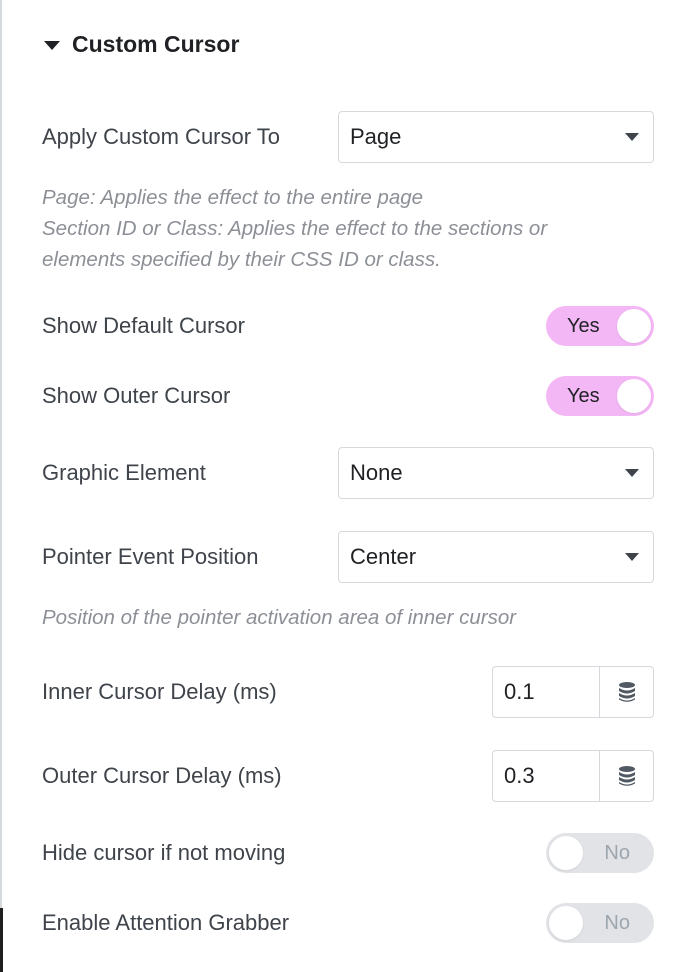 Image resolution: width=692 pixels, height=972 pixels. I want to click on attention-grabber-label: Enable Attention Grabber, so click(166, 922).